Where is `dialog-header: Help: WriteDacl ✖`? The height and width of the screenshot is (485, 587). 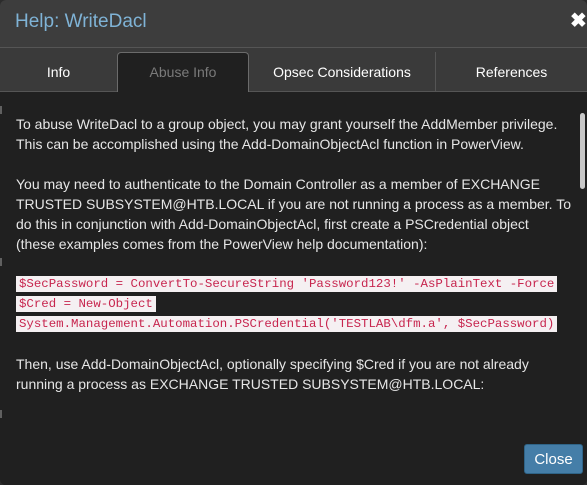
dialog-header: Help: WriteDacl ✖ is located at coordinates (293, 24).